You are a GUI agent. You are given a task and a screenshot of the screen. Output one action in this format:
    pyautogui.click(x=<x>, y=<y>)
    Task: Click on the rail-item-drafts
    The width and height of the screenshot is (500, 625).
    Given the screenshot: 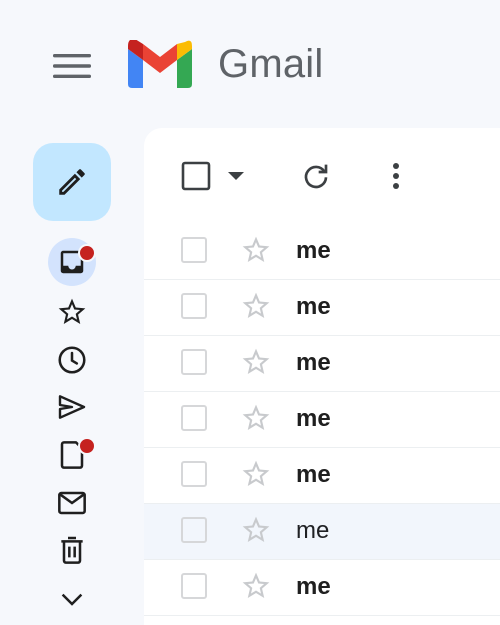 What is the action you would take?
    pyautogui.click(x=72, y=455)
    